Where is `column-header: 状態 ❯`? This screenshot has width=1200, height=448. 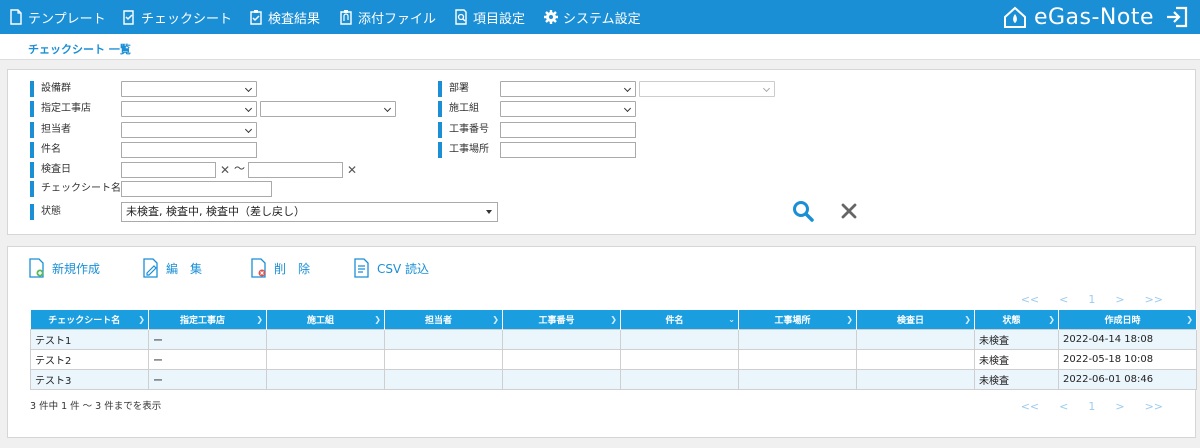 column-header: 状態 ❯ is located at coordinates (1016, 319).